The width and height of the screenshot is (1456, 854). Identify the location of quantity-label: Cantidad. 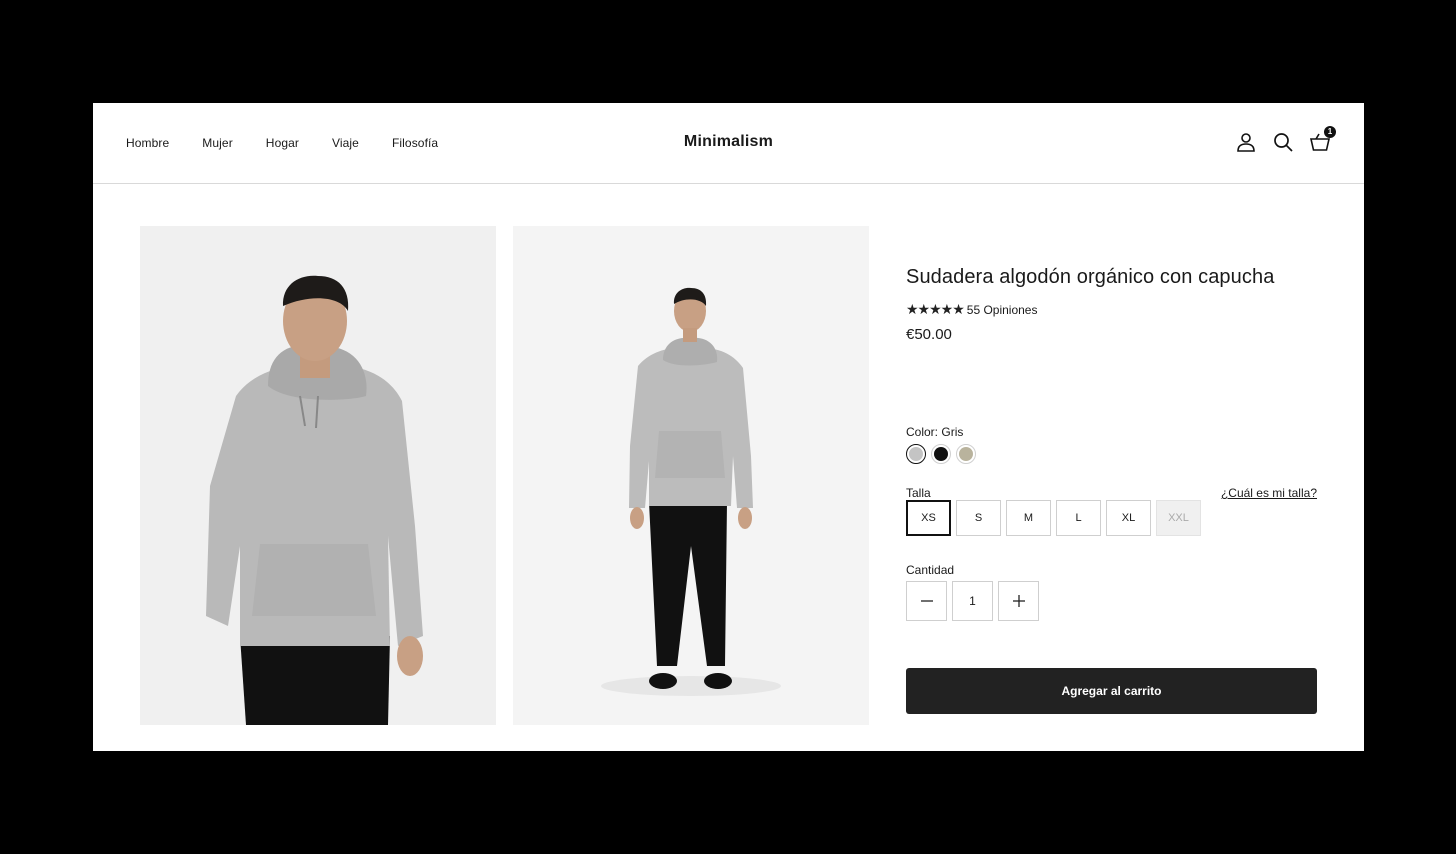
(930, 570).